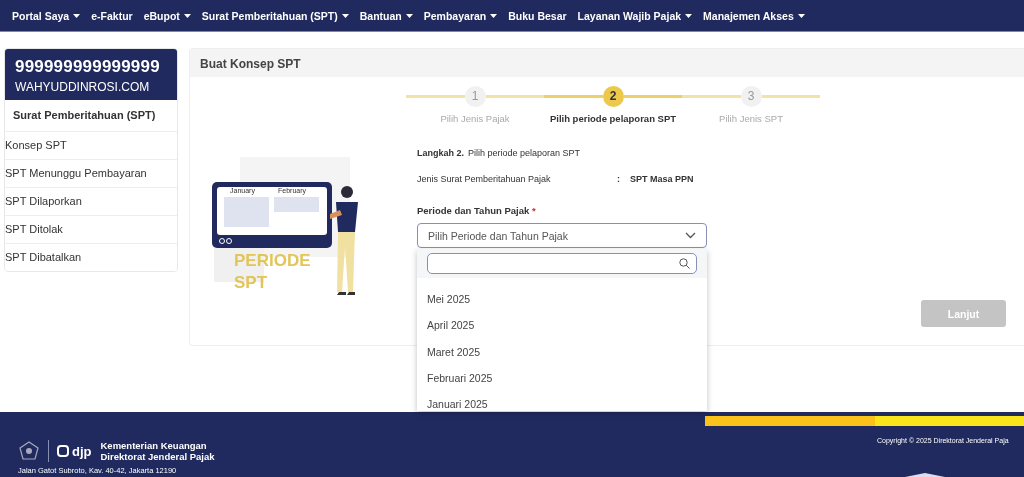  Describe the element at coordinates (251, 283) in the screenshot. I see `illustration-caption: SPT` at that location.